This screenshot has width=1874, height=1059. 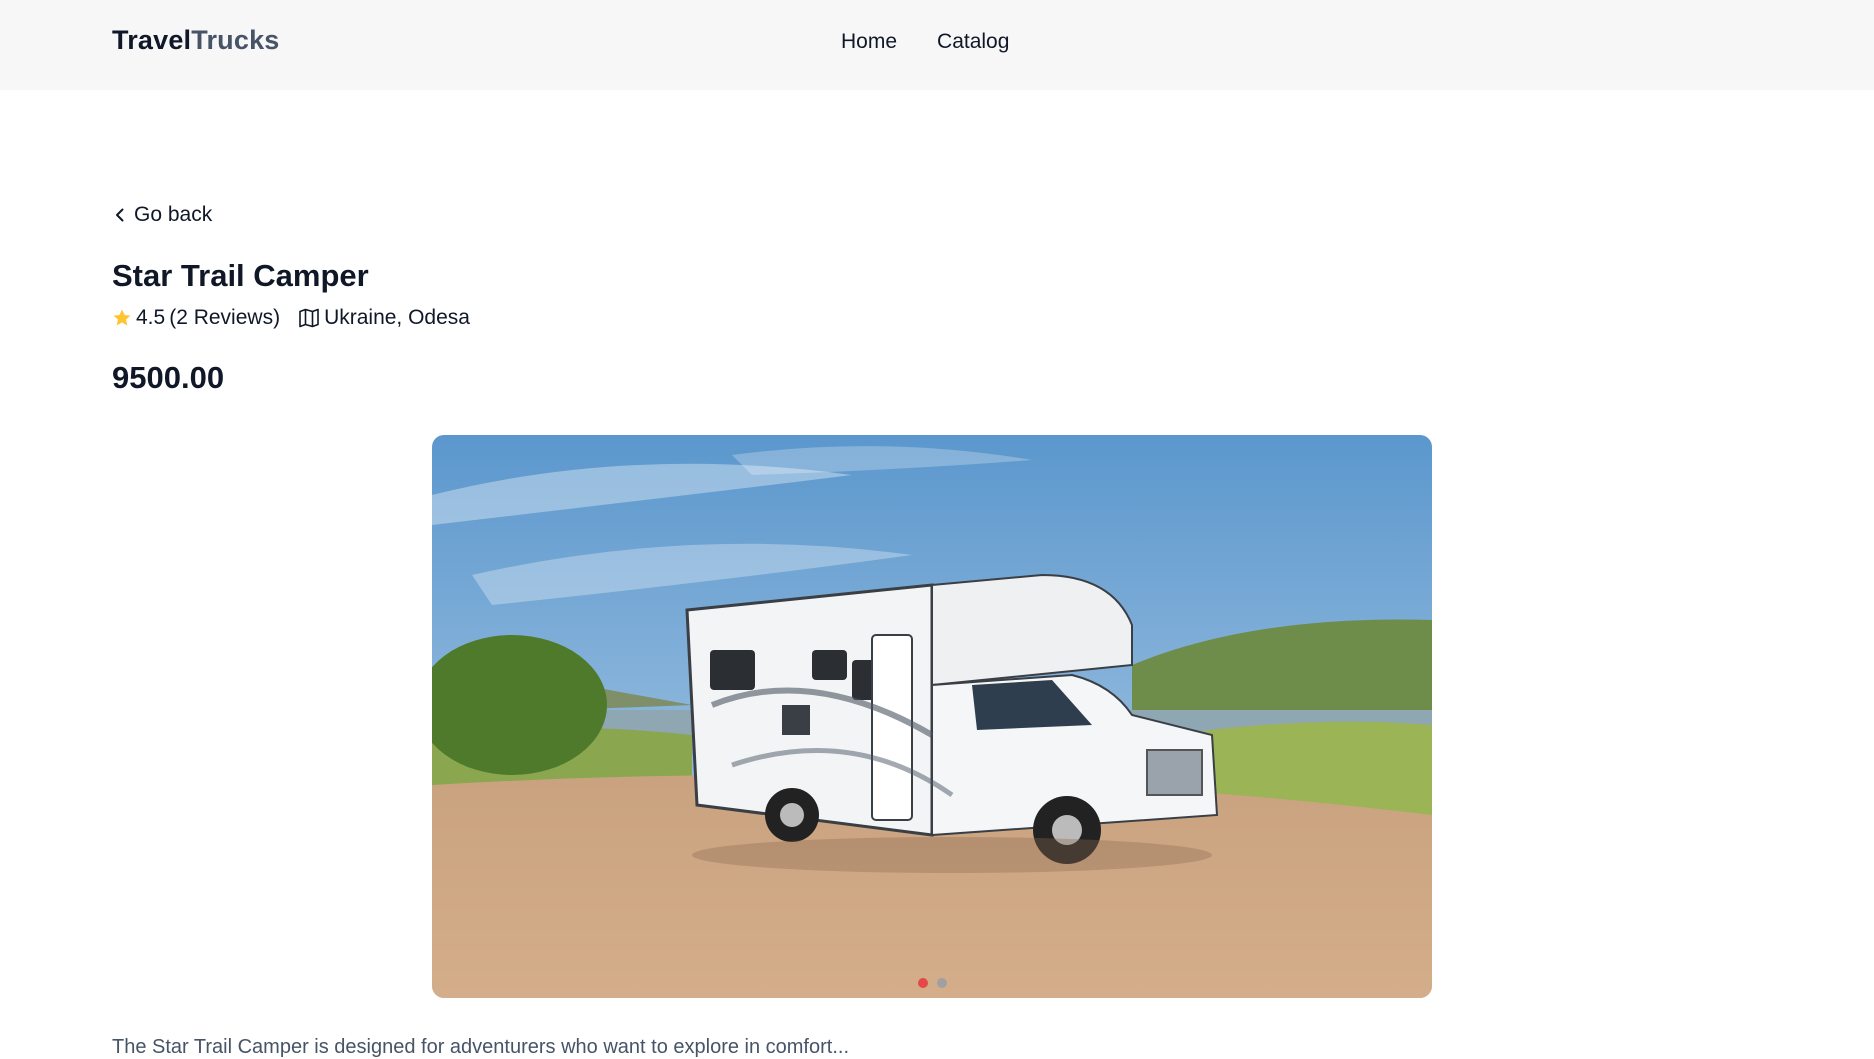 What do you see at coordinates (973, 42) in the screenshot?
I see `nav-link-catalog: Catalog` at bounding box center [973, 42].